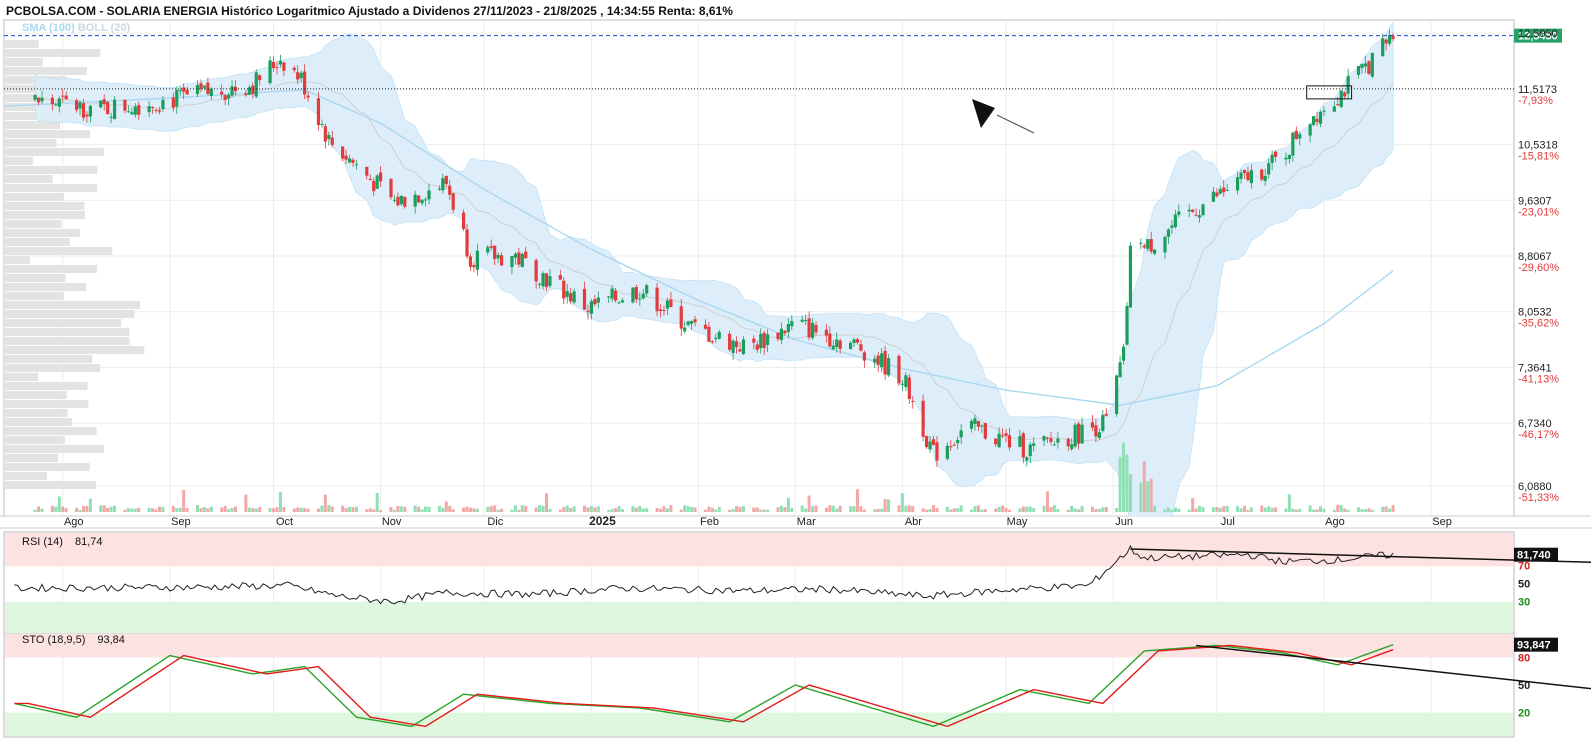 This screenshot has height=742, width=1591. Describe the element at coordinates (1524, 603) in the screenshot. I see `rsi-tick-label: 30` at that location.